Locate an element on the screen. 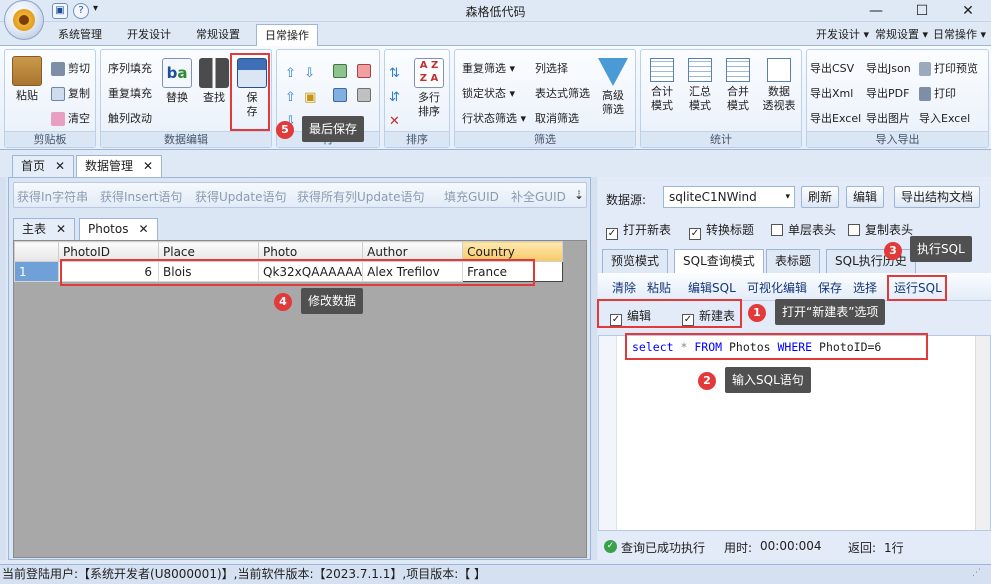 The height and width of the screenshot is (584, 991). fill-sequence-button: 序列填充 is located at coordinates (130, 69).